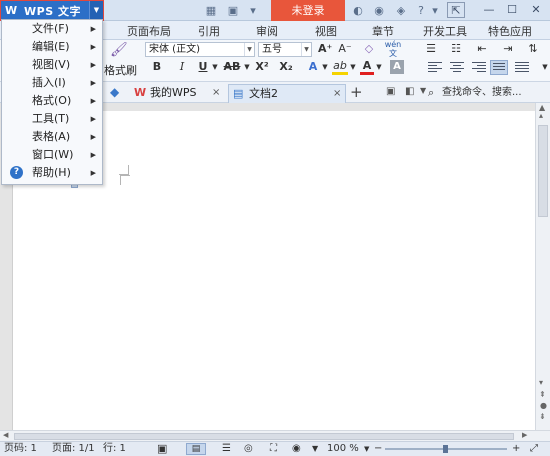  I want to click on tab-list-icon: ▣, so click(390, 91).